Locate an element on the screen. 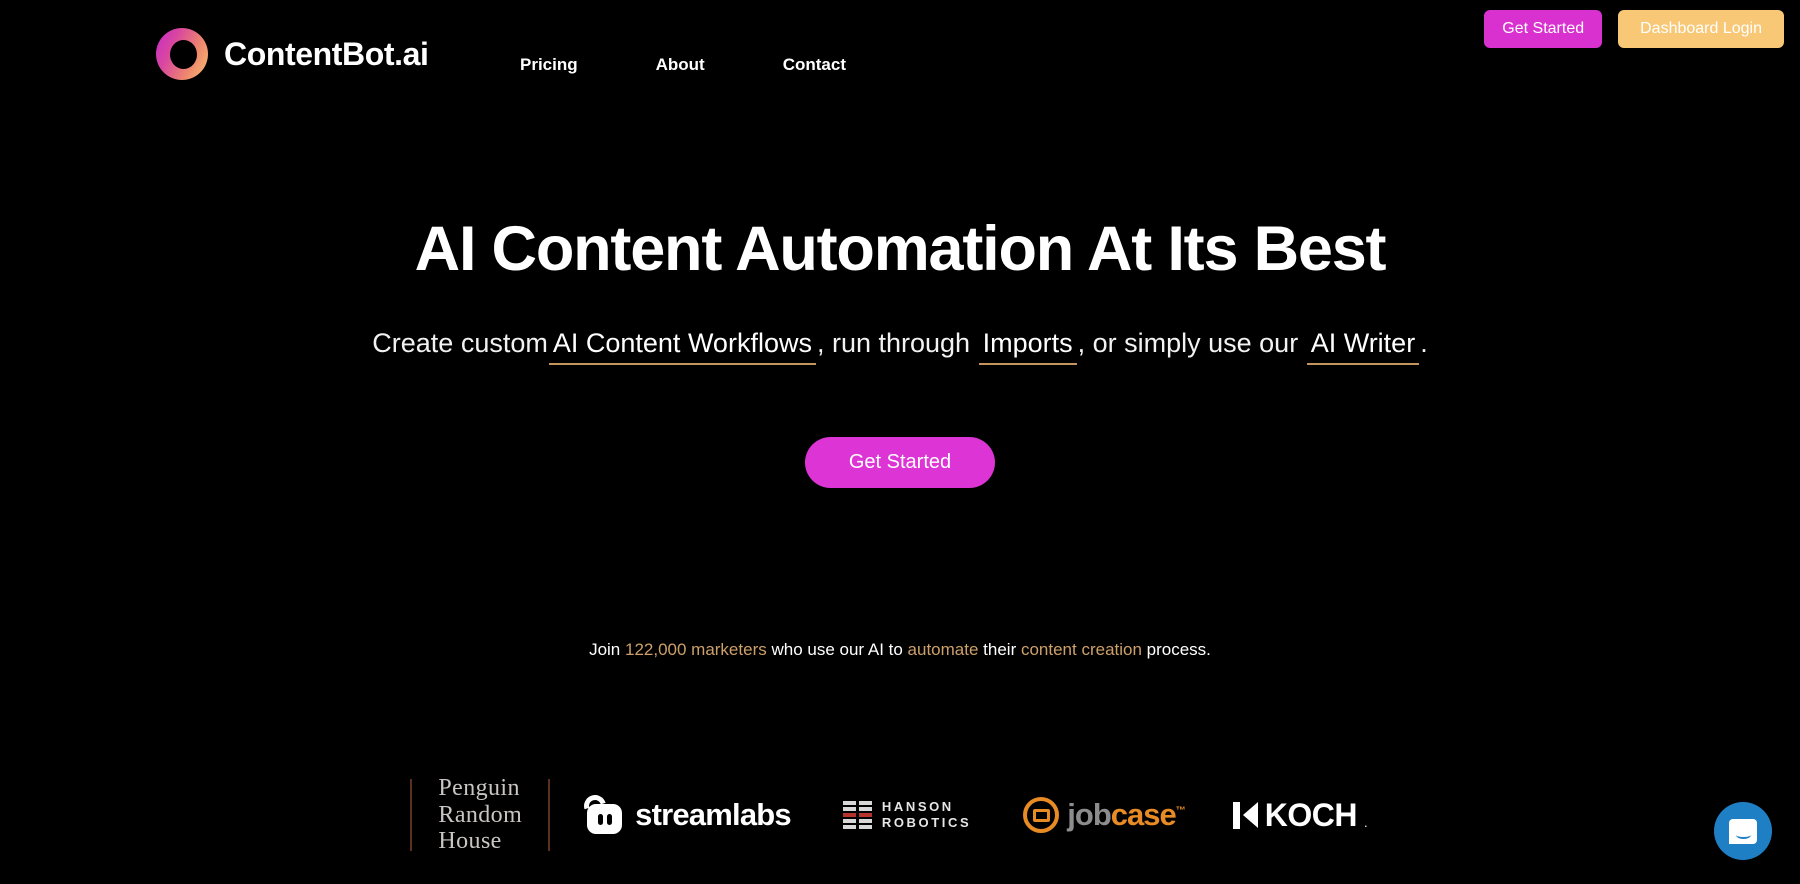 The height and width of the screenshot is (884, 1800). ring-hole is located at coordinates (183, 54).